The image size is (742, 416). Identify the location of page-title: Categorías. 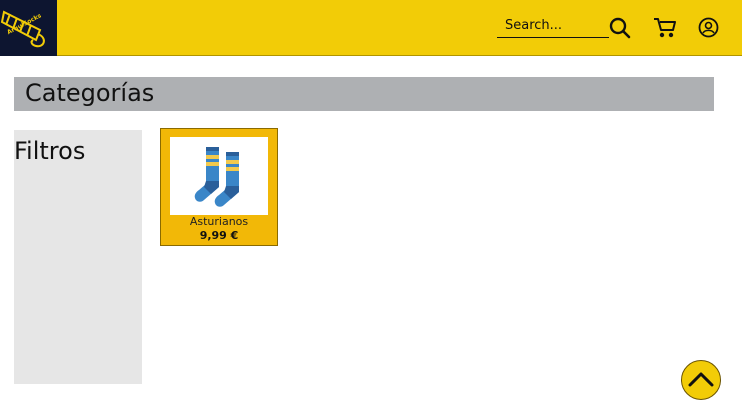
(364, 94).